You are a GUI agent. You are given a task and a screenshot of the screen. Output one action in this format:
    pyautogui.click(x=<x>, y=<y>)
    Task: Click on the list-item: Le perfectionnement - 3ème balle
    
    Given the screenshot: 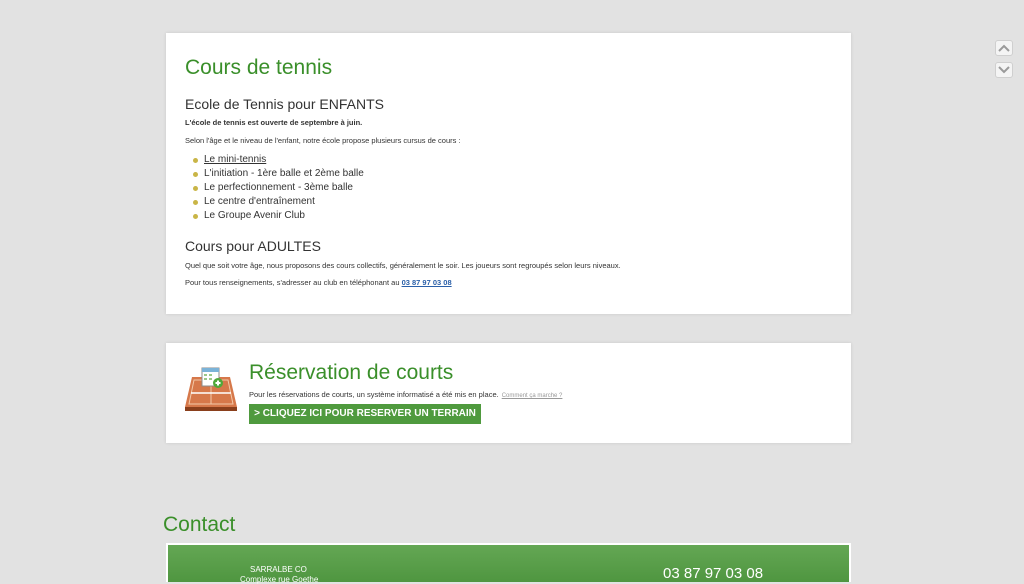 What is the action you would take?
    pyautogui.click(x=278, y=188)
    